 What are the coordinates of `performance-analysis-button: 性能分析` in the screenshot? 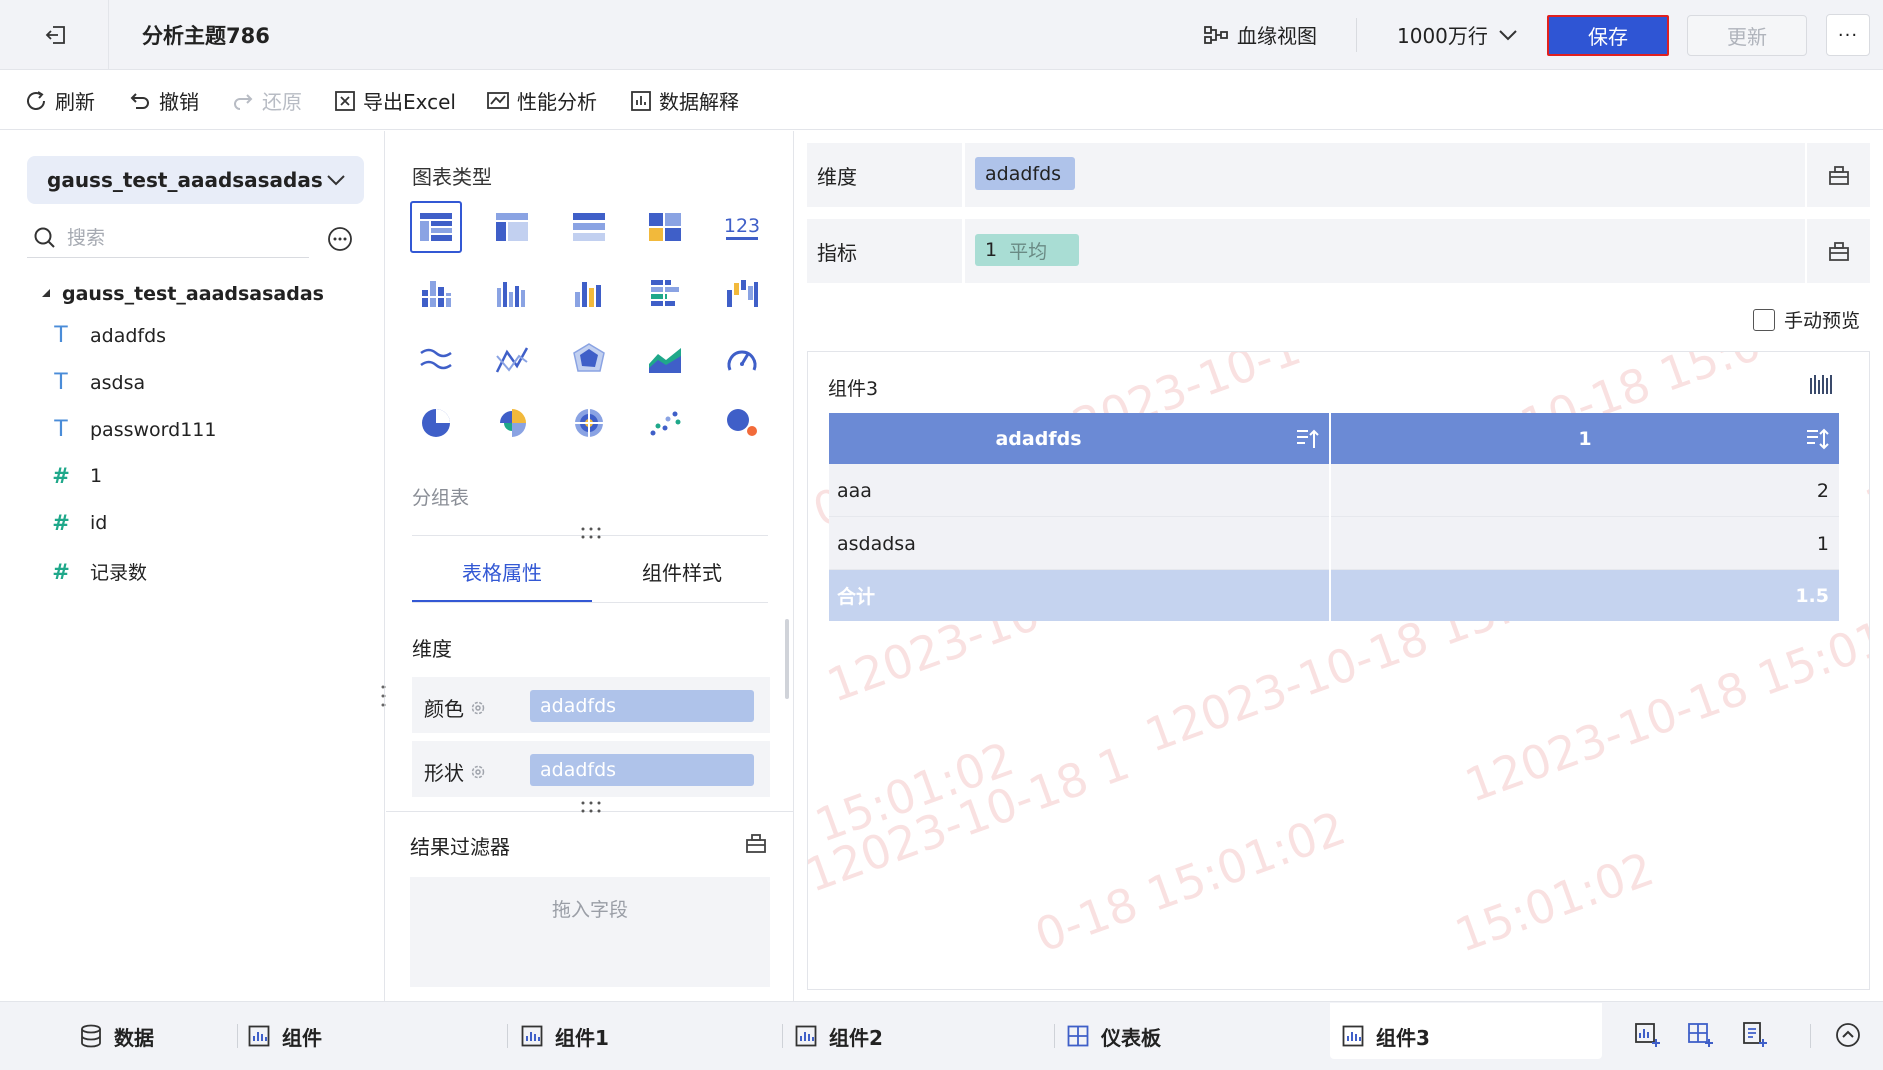 It's located at (541, 100).